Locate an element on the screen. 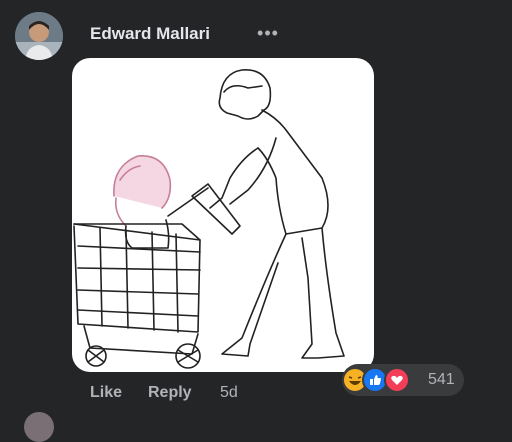 The image size is (512, 442). avatar-photo is located at coordinates (39, 36).